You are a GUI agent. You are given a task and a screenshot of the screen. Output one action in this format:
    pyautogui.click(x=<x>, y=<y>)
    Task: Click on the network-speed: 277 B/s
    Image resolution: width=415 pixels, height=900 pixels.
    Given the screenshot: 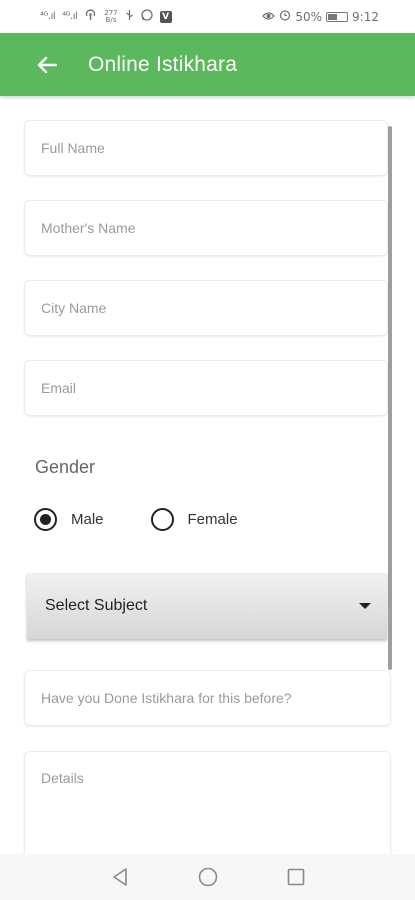 What is the action you would take?
    pyautogui.click(x=111, y=16)
    